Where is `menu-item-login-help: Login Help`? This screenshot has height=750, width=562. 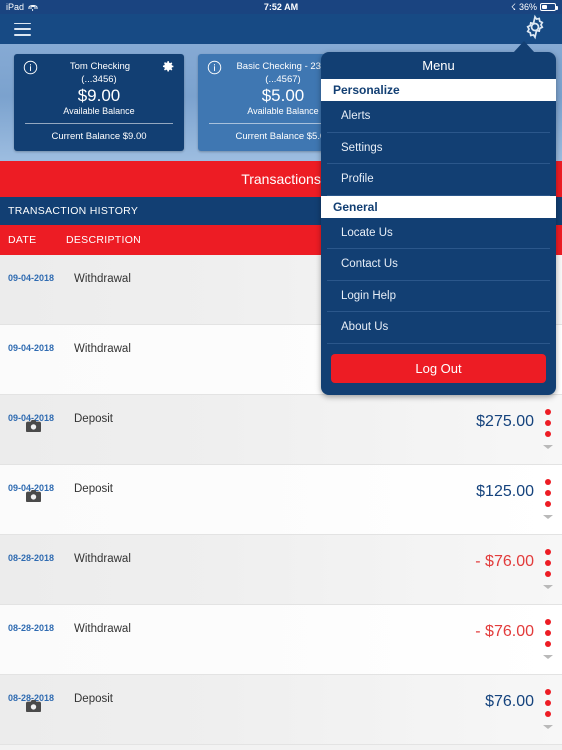
menu-item-login-help: Login Help is located at coordinates (438, 296).